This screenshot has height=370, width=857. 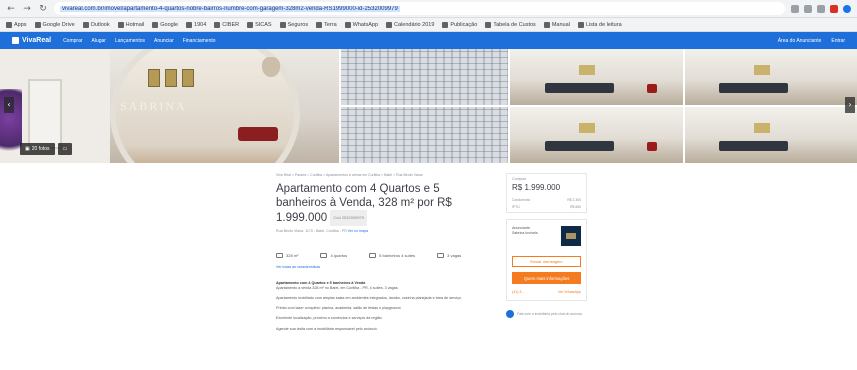 I want to click on bookmark-item: 1904, so click(x=196, y=24).